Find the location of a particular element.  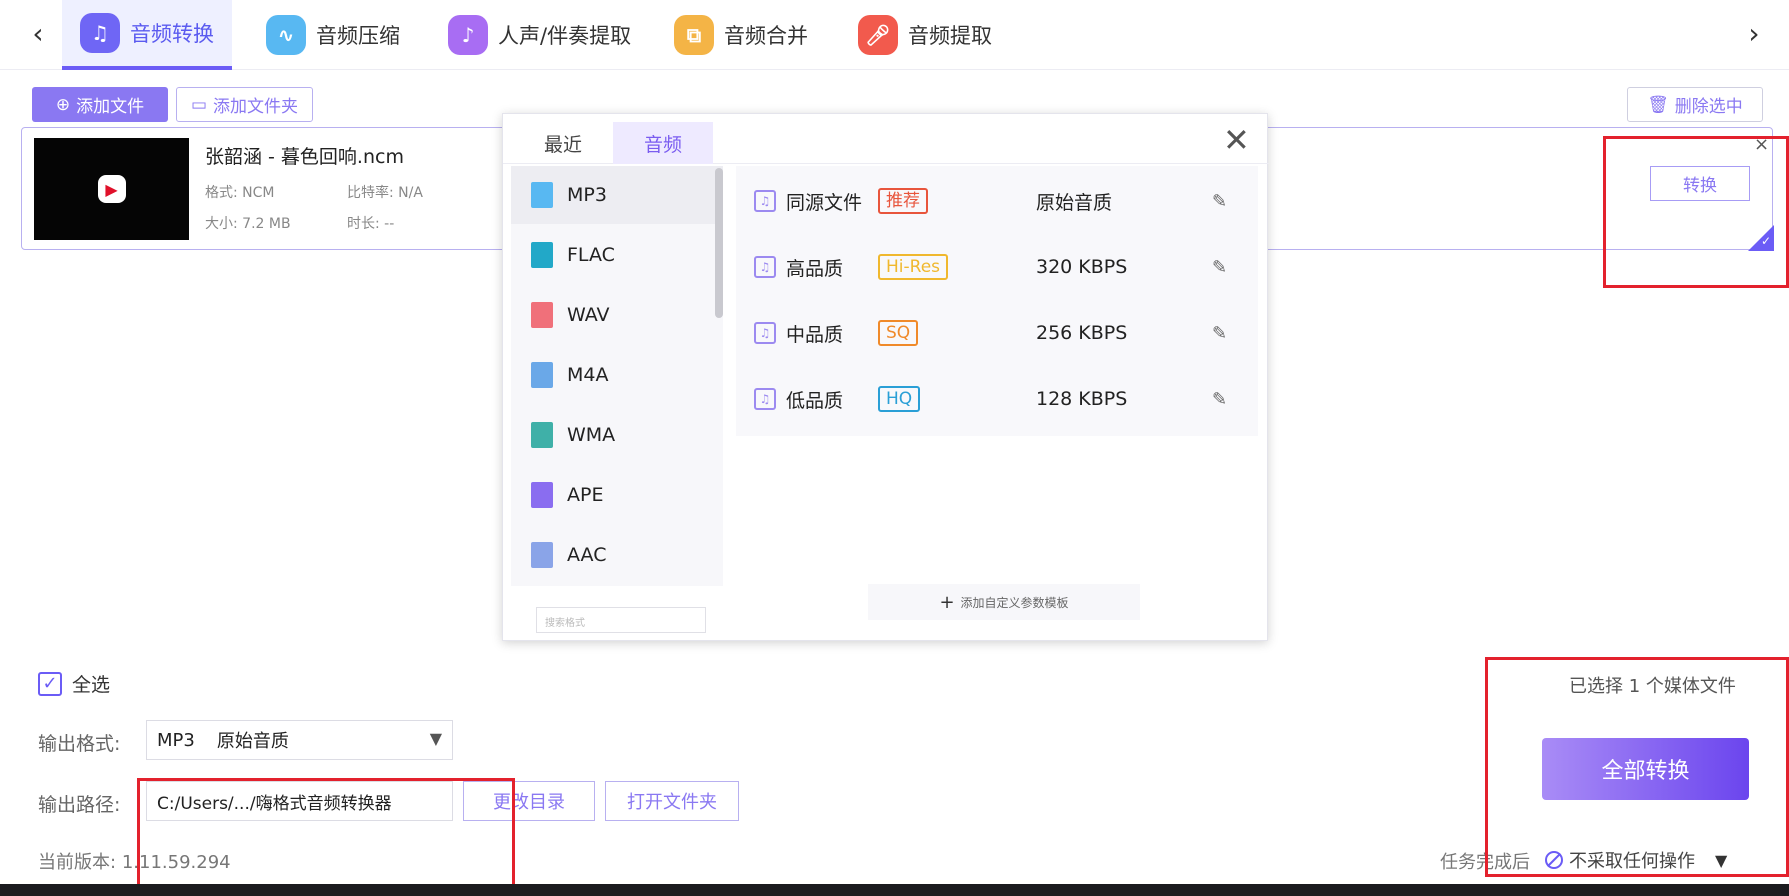

size-meta: 大小: 7.2 MB is located at coordinates (248, 224).